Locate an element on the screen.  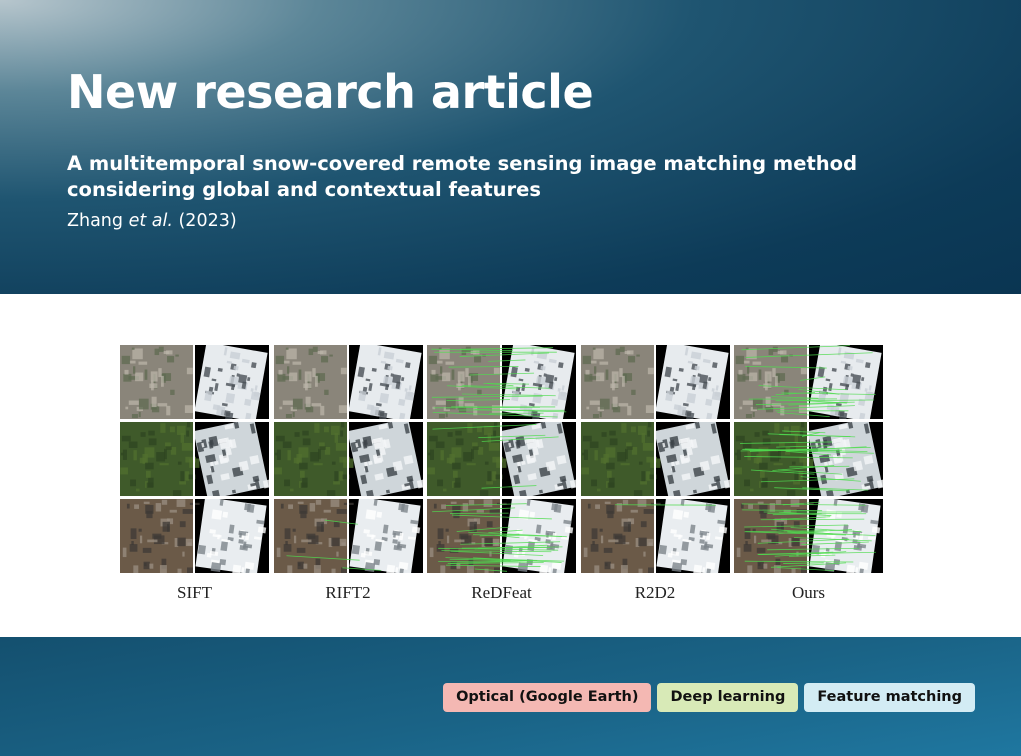
method-label: R2D2 is located at coordinates (655, 592).